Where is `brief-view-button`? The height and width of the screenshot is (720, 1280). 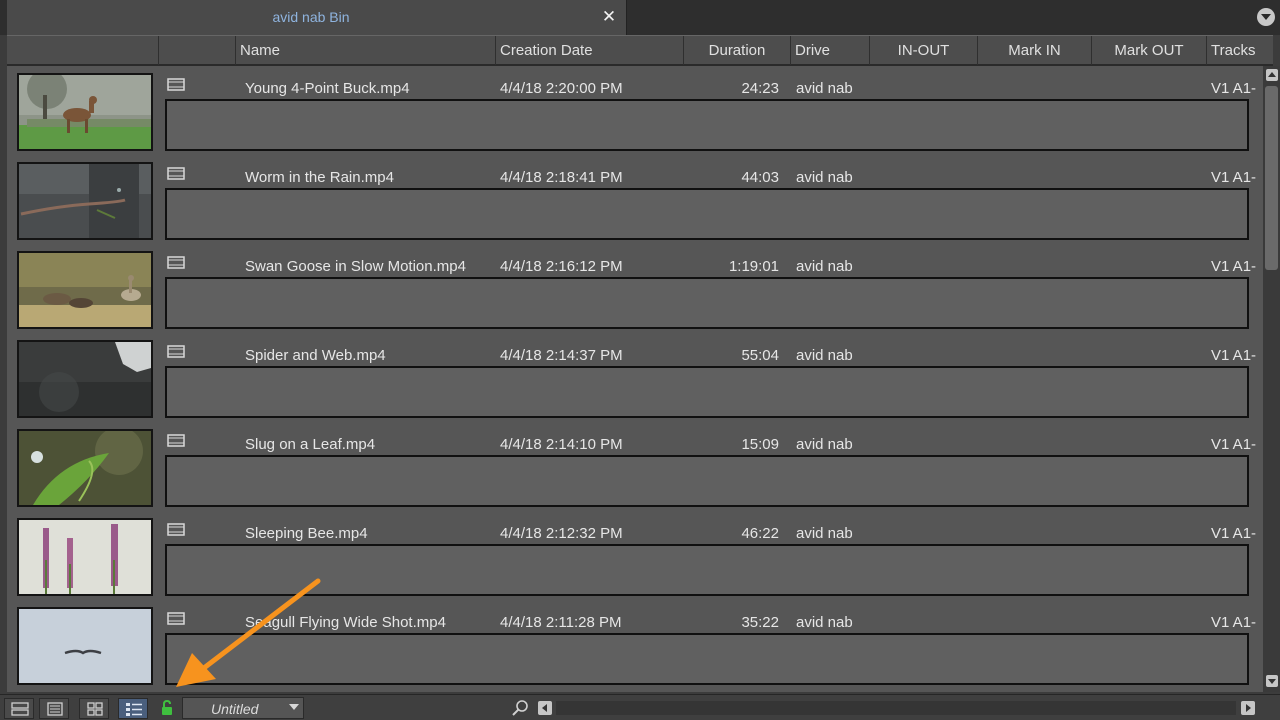 brief-view-button is located at coordinates (19, 708).